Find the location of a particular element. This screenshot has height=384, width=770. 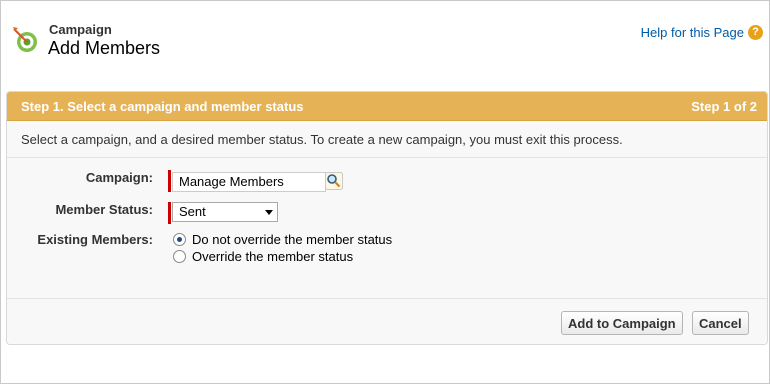

member-status-value: Sent is located at coordinates (192, 211).